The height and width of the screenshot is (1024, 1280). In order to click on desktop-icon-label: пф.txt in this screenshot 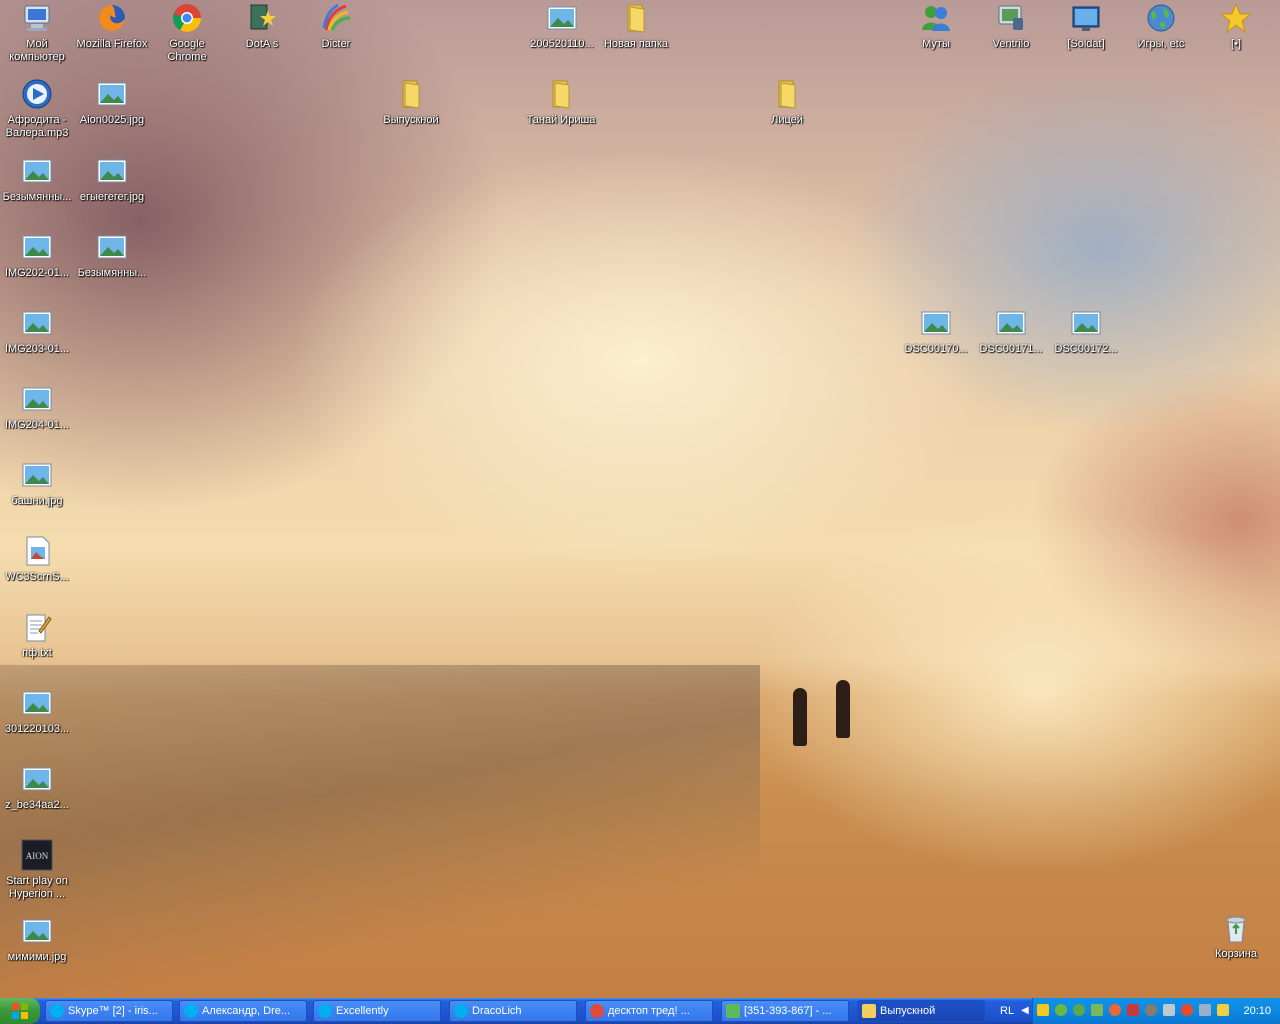, I will do `click(37, 653)`.